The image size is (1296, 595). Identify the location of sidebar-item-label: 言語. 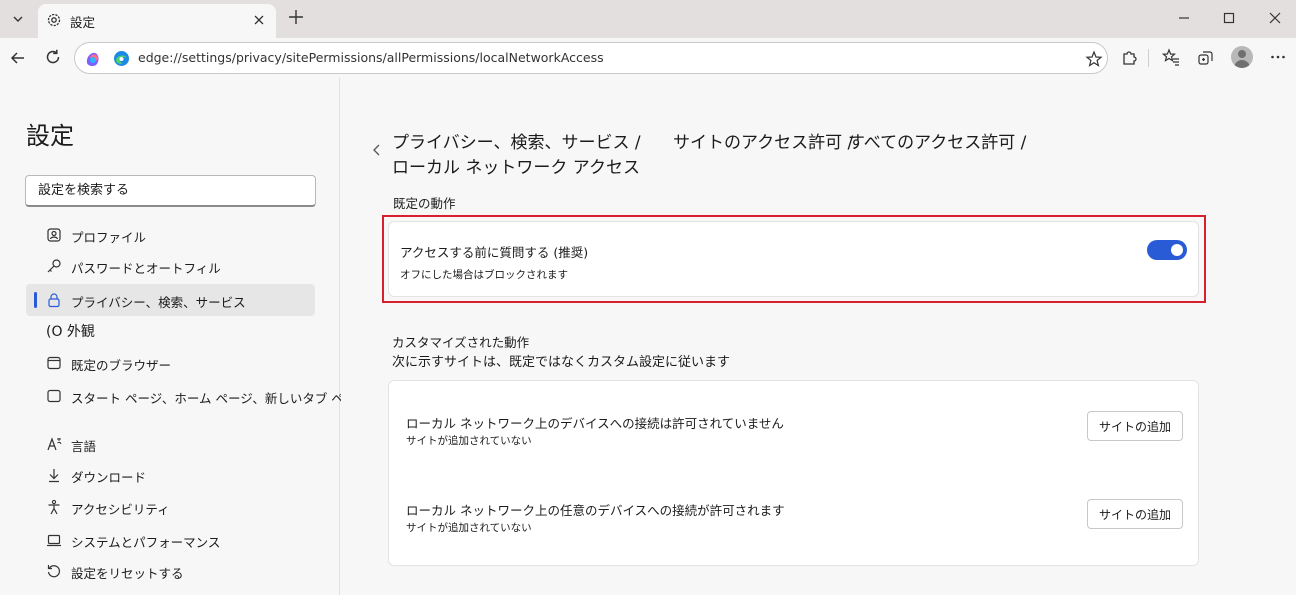
(84, 446).